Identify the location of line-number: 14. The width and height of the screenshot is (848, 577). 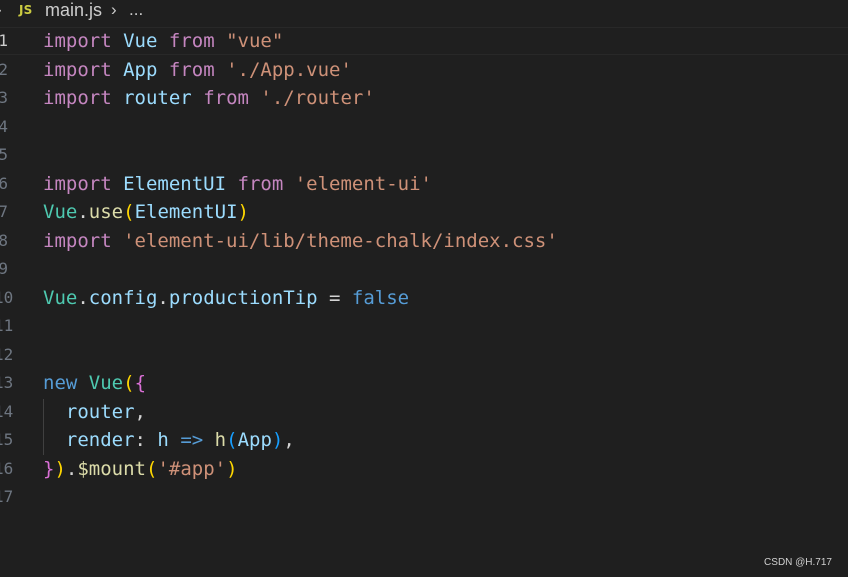
(7, 411).